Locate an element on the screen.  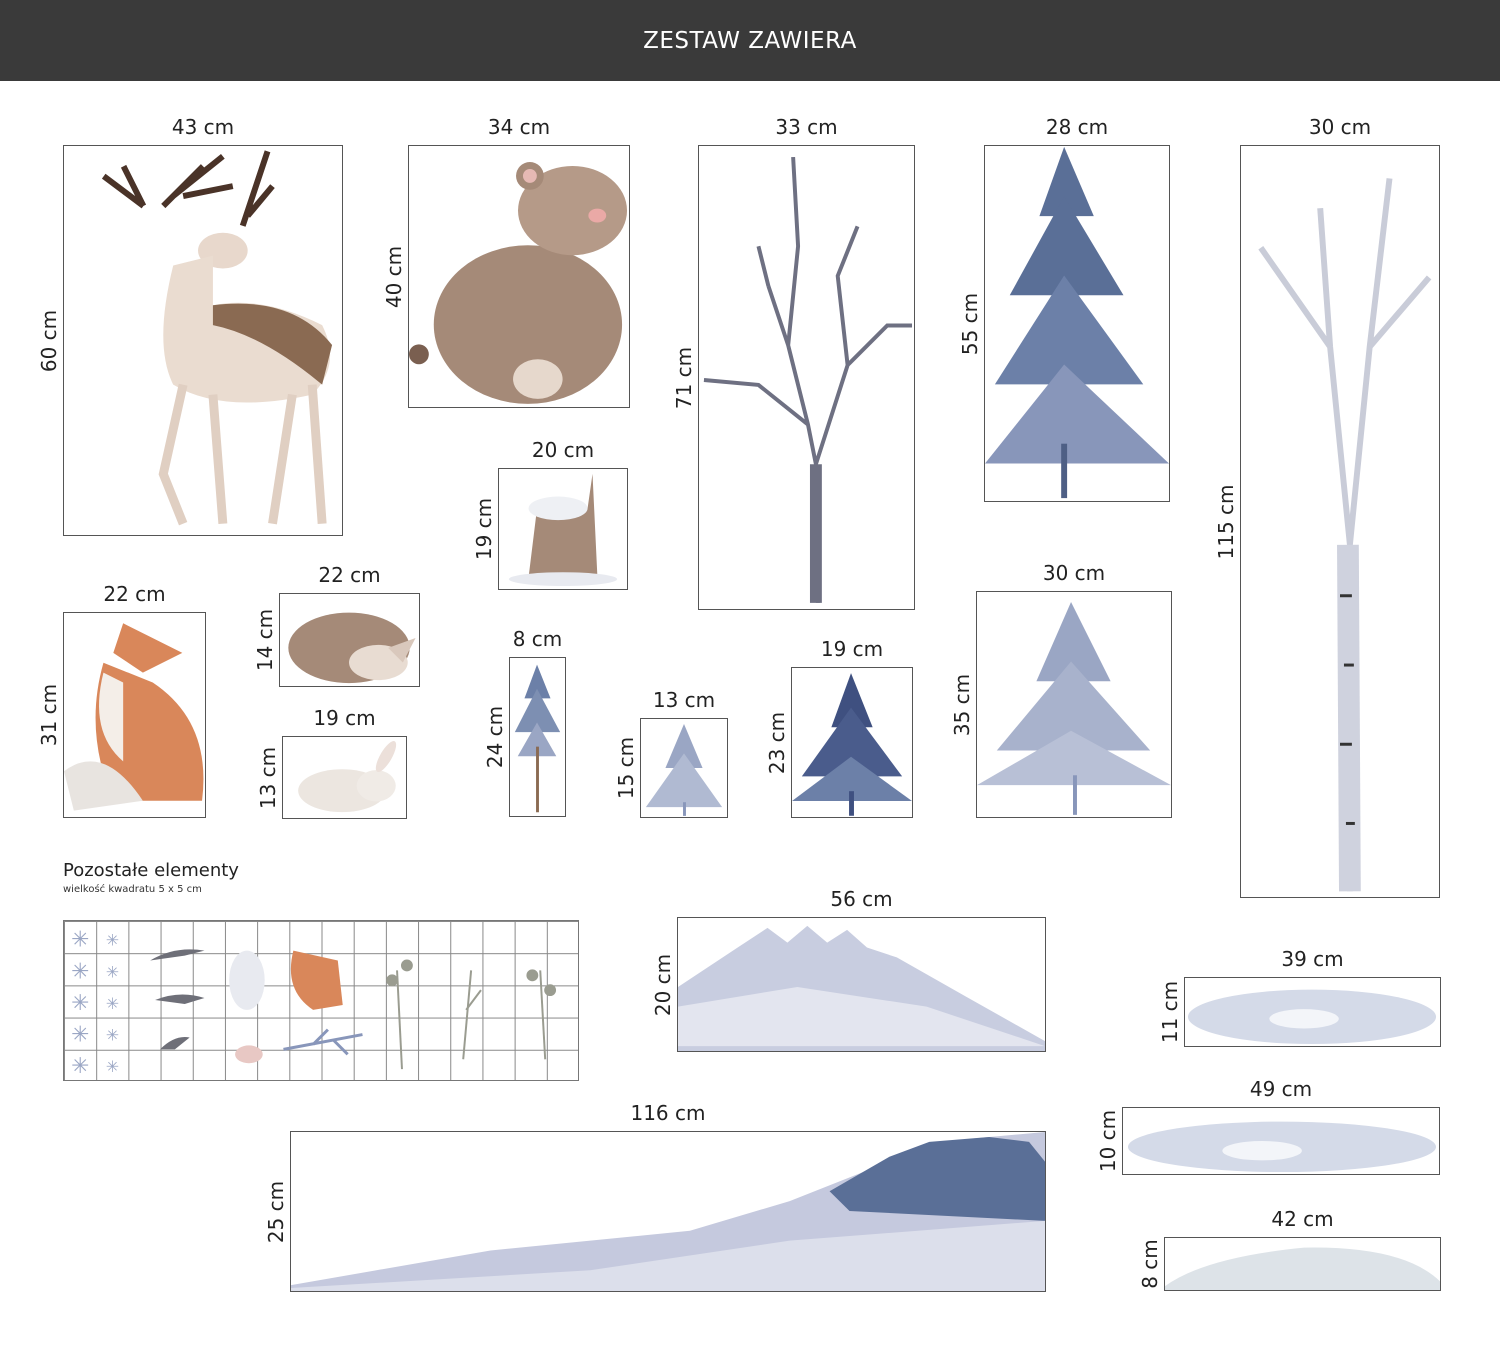
sticker-rabbit: 19 cm 13 cm is located at coordinates (331, 762).